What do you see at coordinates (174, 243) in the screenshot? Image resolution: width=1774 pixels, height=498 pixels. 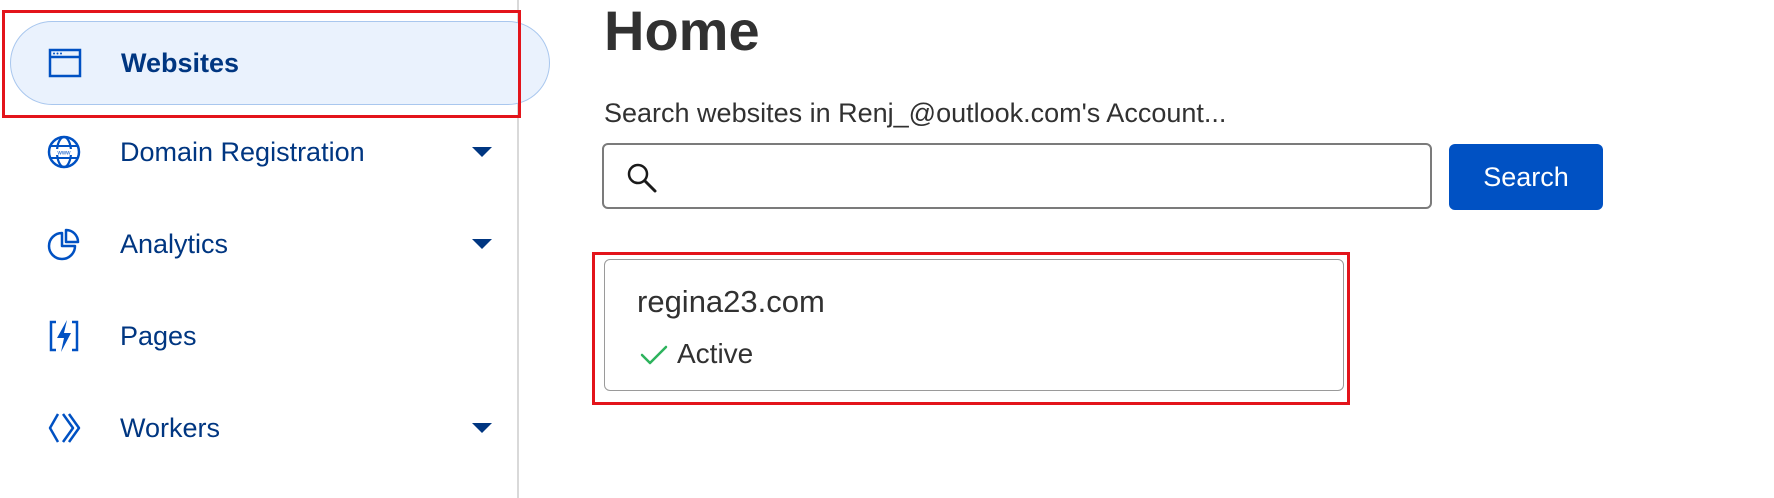 I see `sidebar-item-label: Analytics` at bounding box center [174, 243].